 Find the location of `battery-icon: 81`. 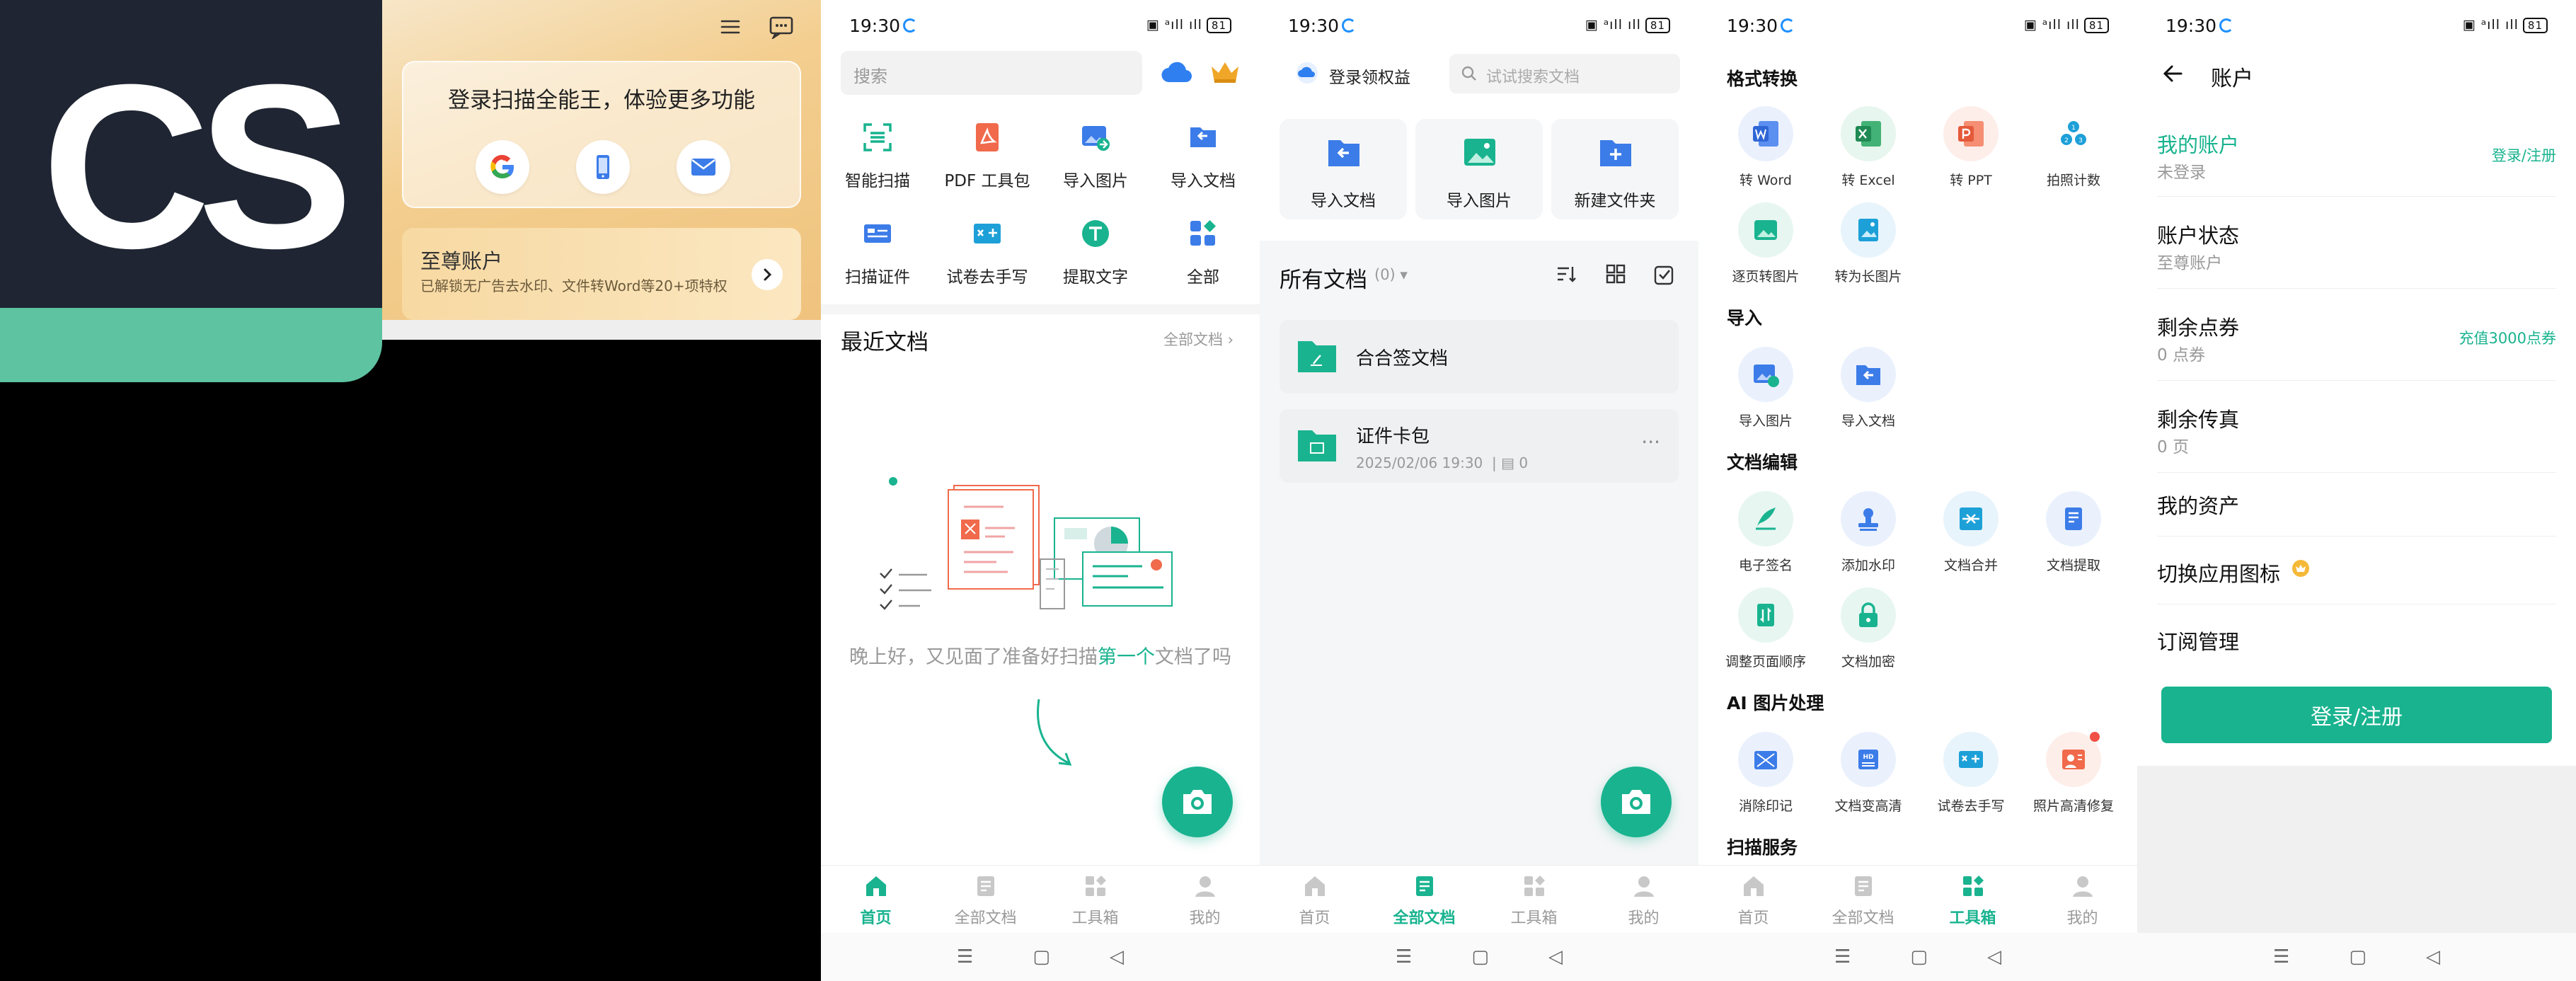

battery-icon: 81 is located at coordinates (2535, 25).